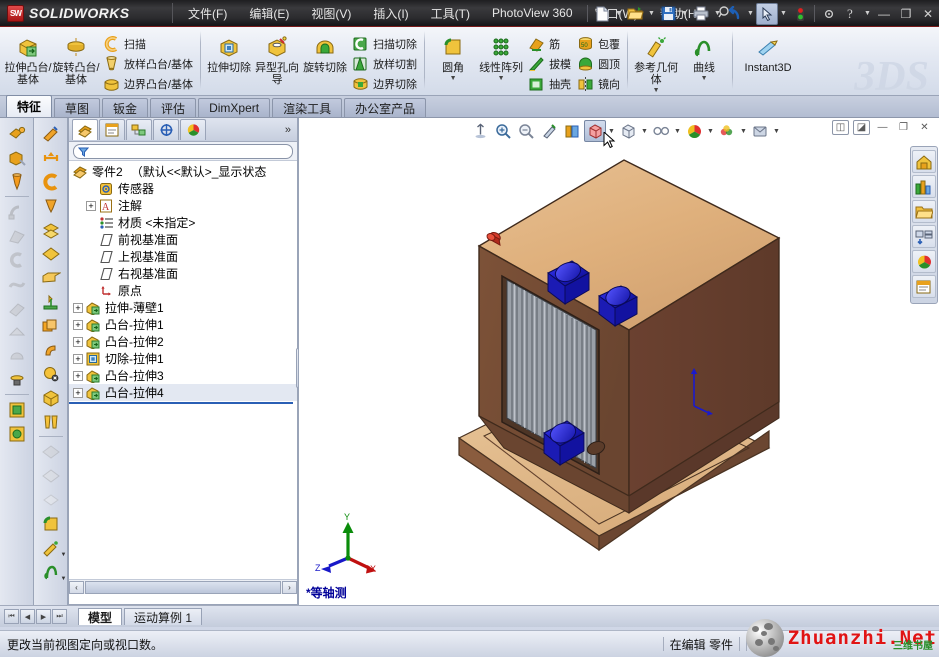 This screenshot has width=939, height=657. I want to click on menu-photoview: PhotoView 360, so click(532, 13).